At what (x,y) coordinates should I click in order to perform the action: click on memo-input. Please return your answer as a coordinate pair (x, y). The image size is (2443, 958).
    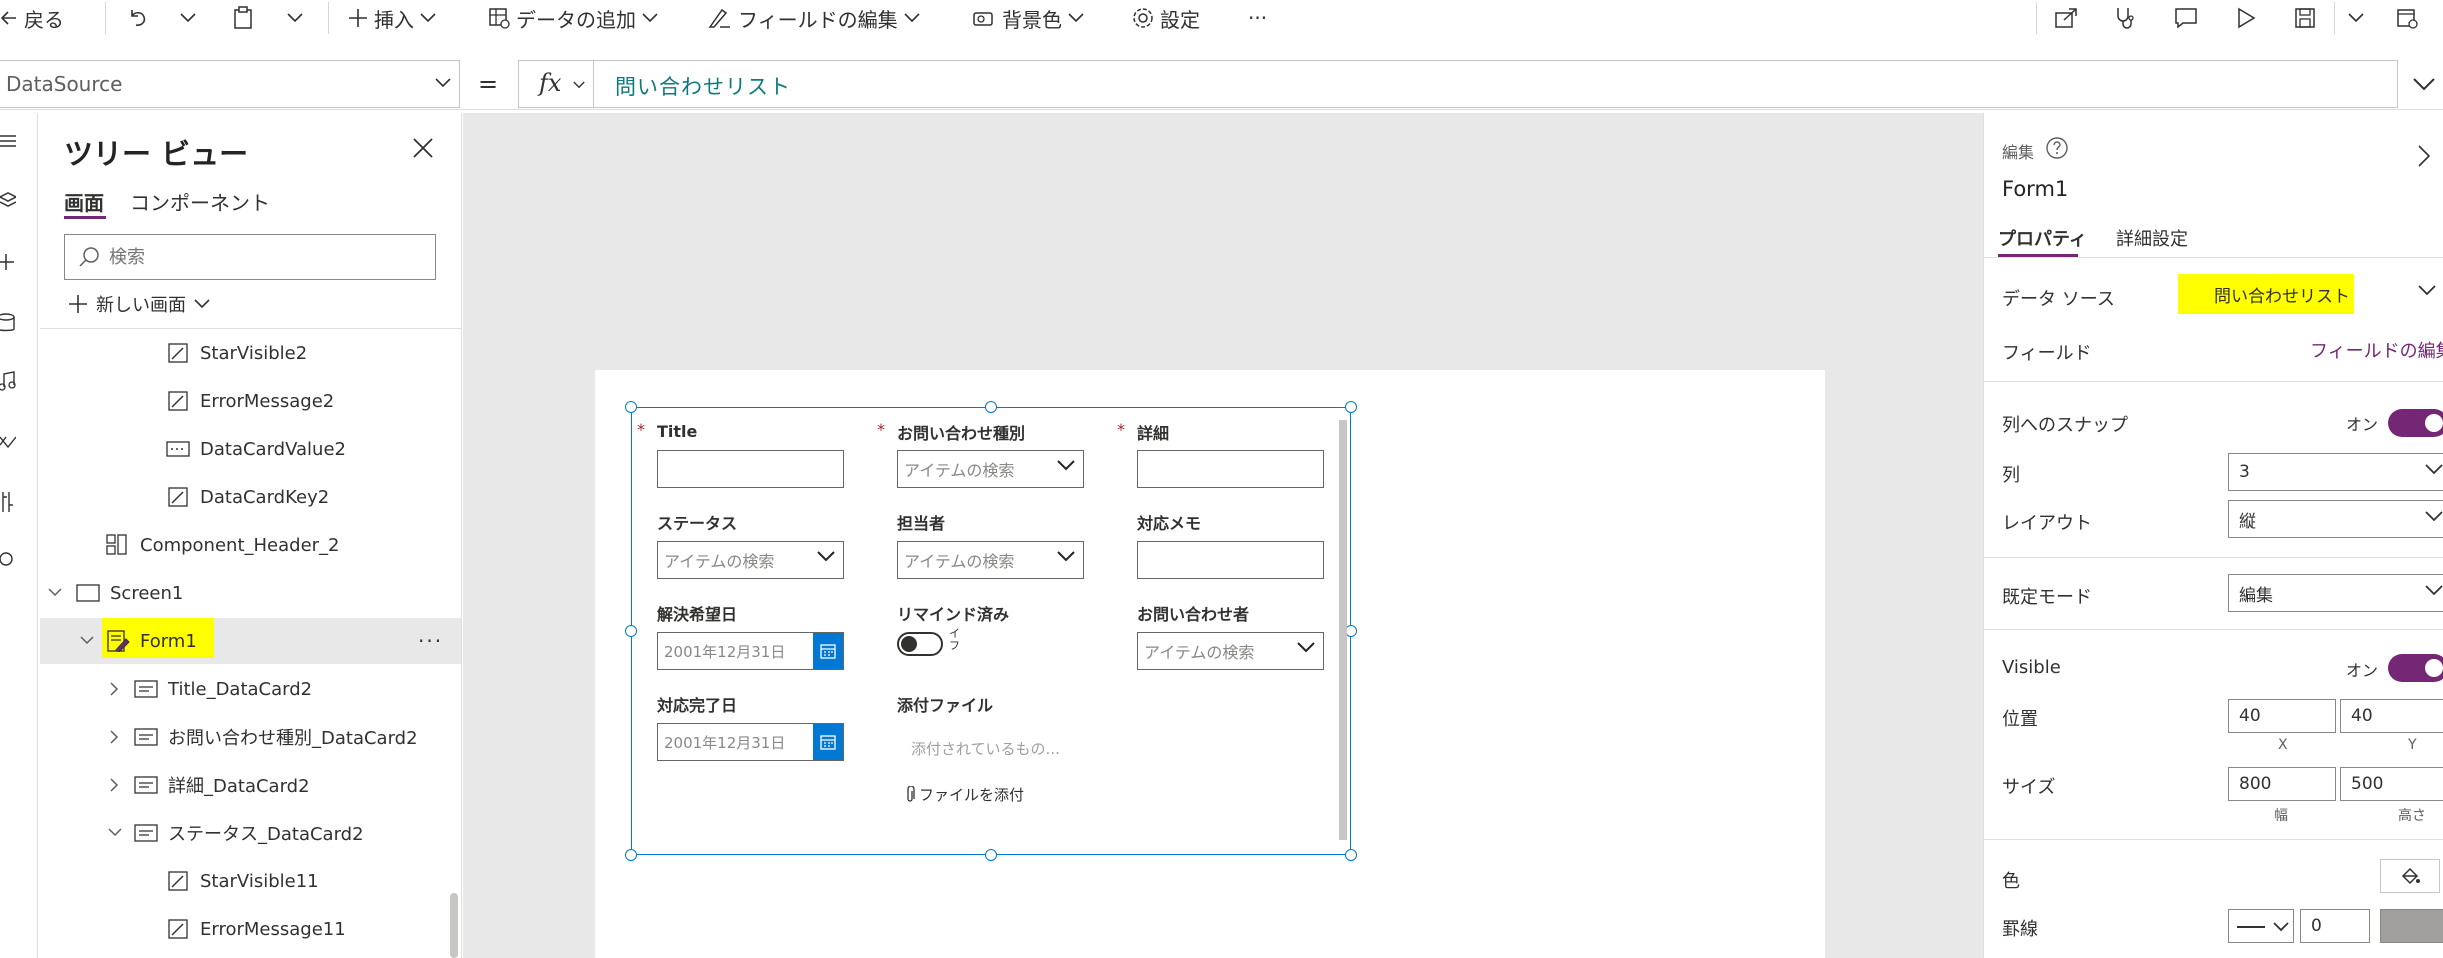
    Looking at the image, I should click on (1230, 560).